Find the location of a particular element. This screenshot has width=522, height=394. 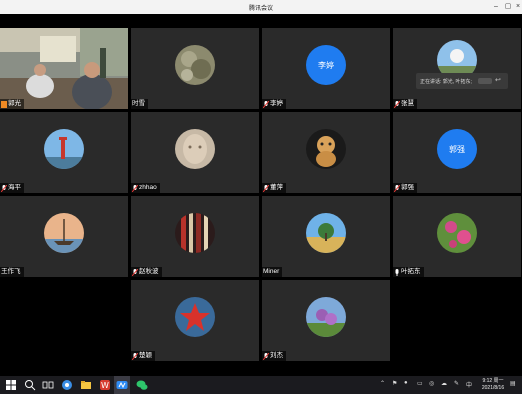

participant-namebar: 张慧 is located at coordinates (405, 104).